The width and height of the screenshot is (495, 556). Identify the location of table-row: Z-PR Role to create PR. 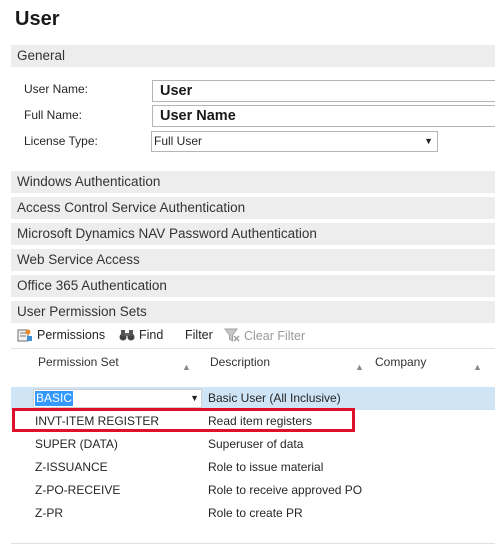
(253, 513).